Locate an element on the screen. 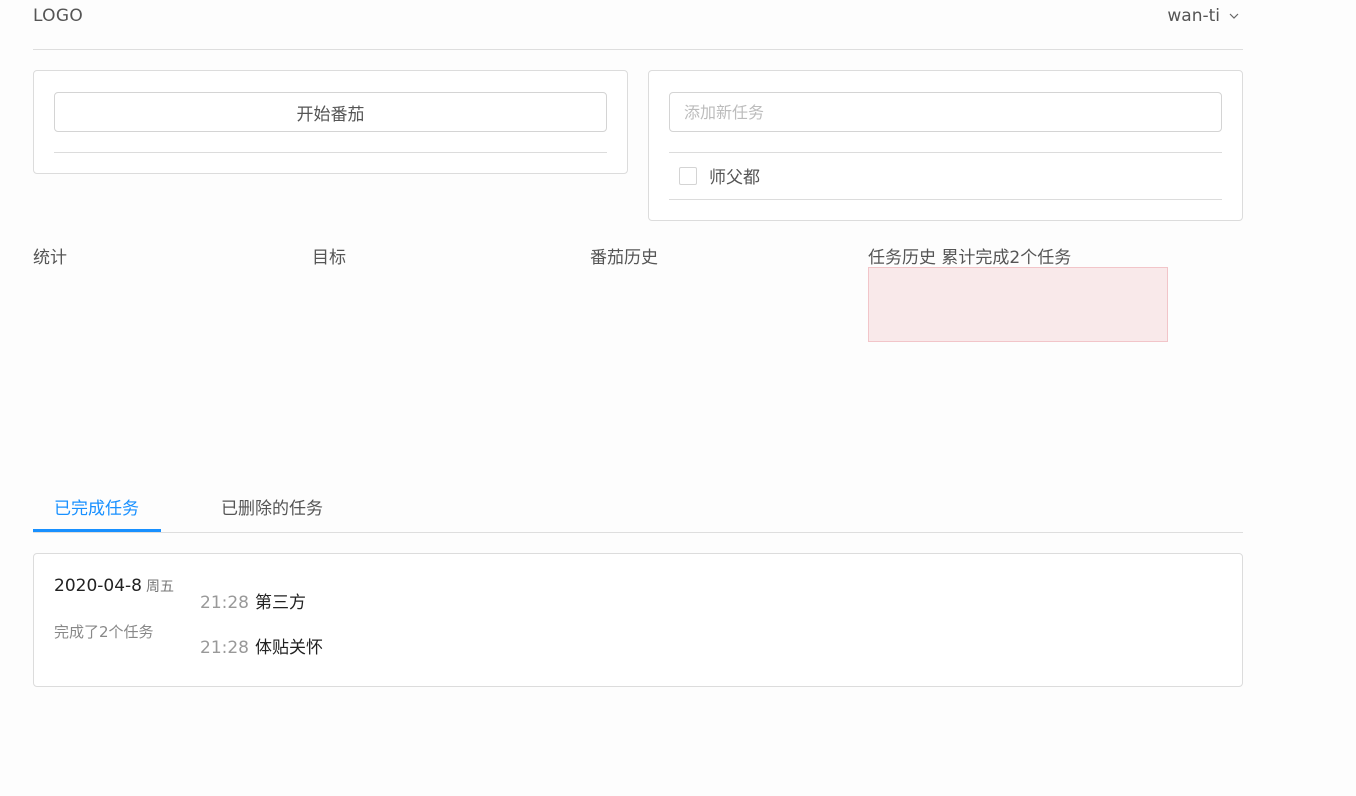  tab-completed-tasks: 已完成任务 is located at coordinates (96, 506).